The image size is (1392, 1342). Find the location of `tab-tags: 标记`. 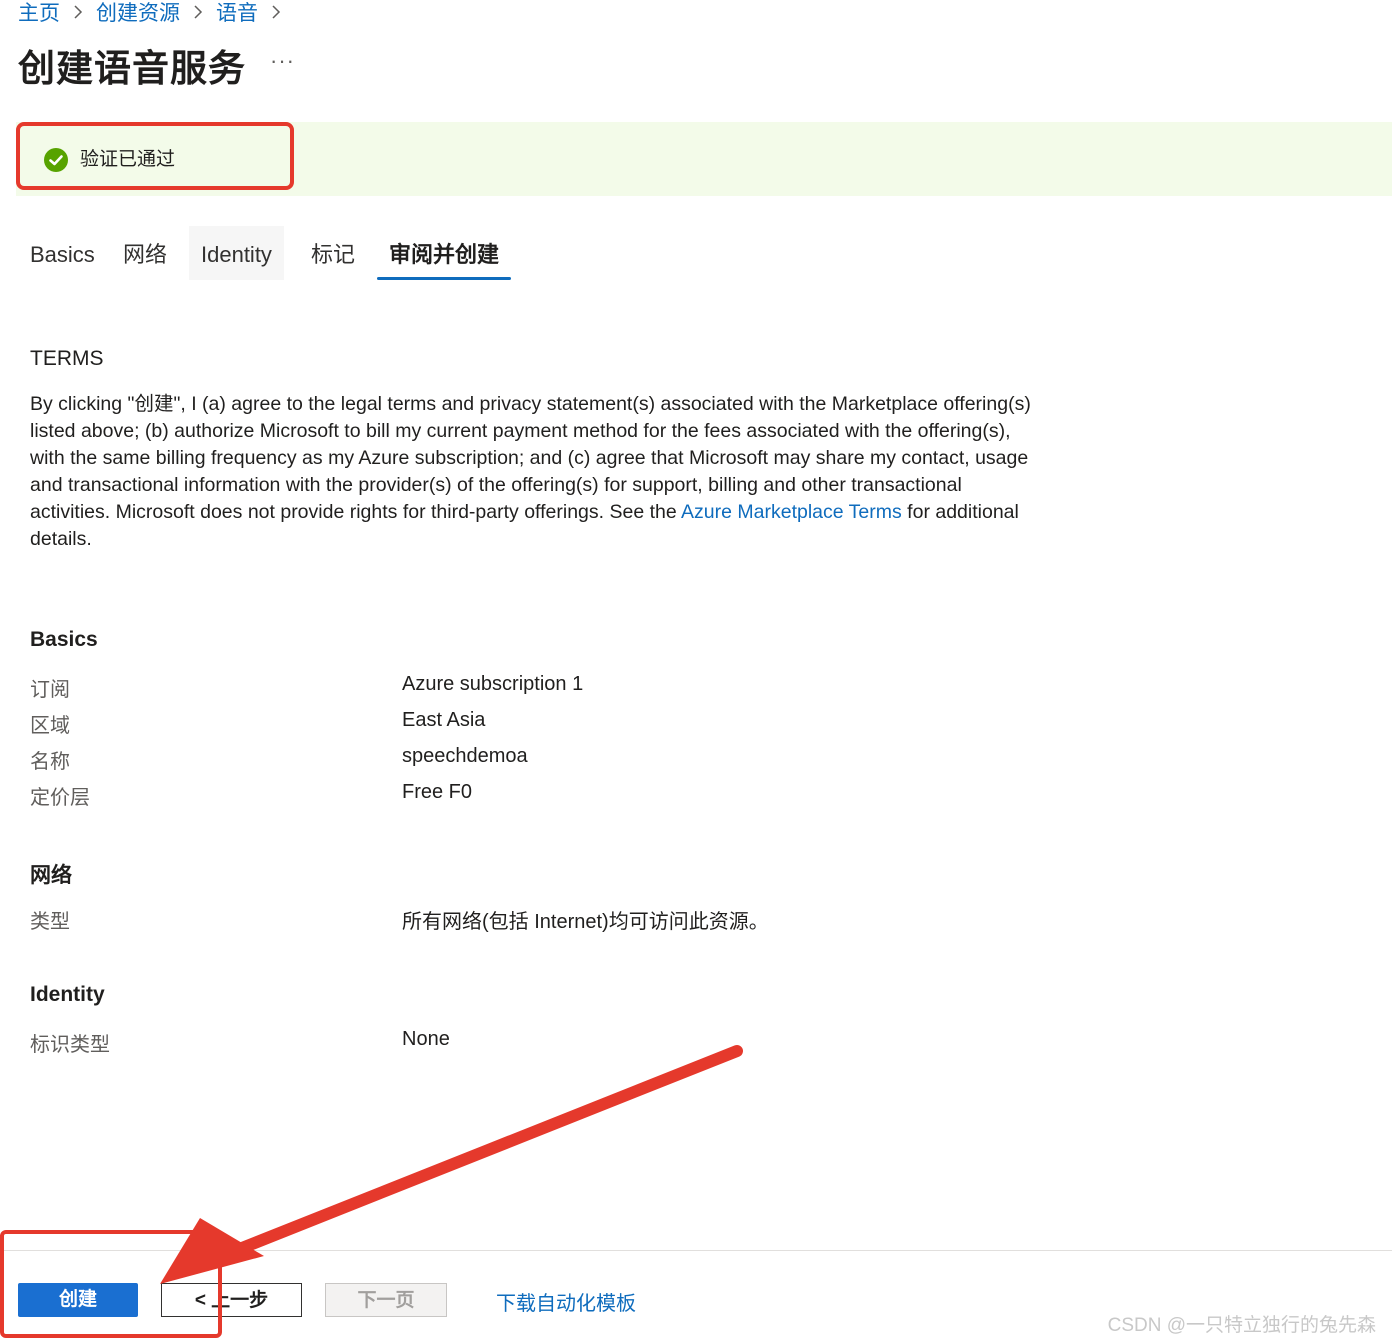

tab-tags: 标记 is located at coordinates (333, 253).